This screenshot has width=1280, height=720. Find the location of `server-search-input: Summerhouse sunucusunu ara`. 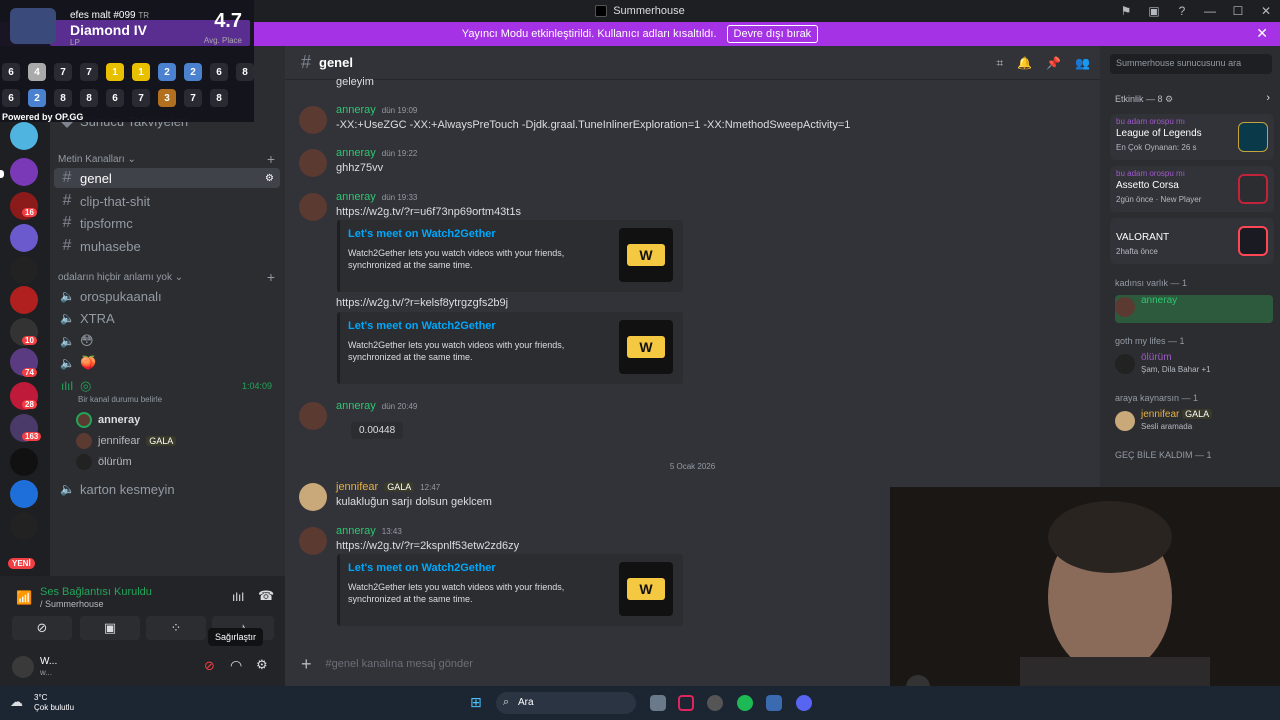

server-search-input: Summerhouse sunucusunu ara is located at coordinates (1191, 64).